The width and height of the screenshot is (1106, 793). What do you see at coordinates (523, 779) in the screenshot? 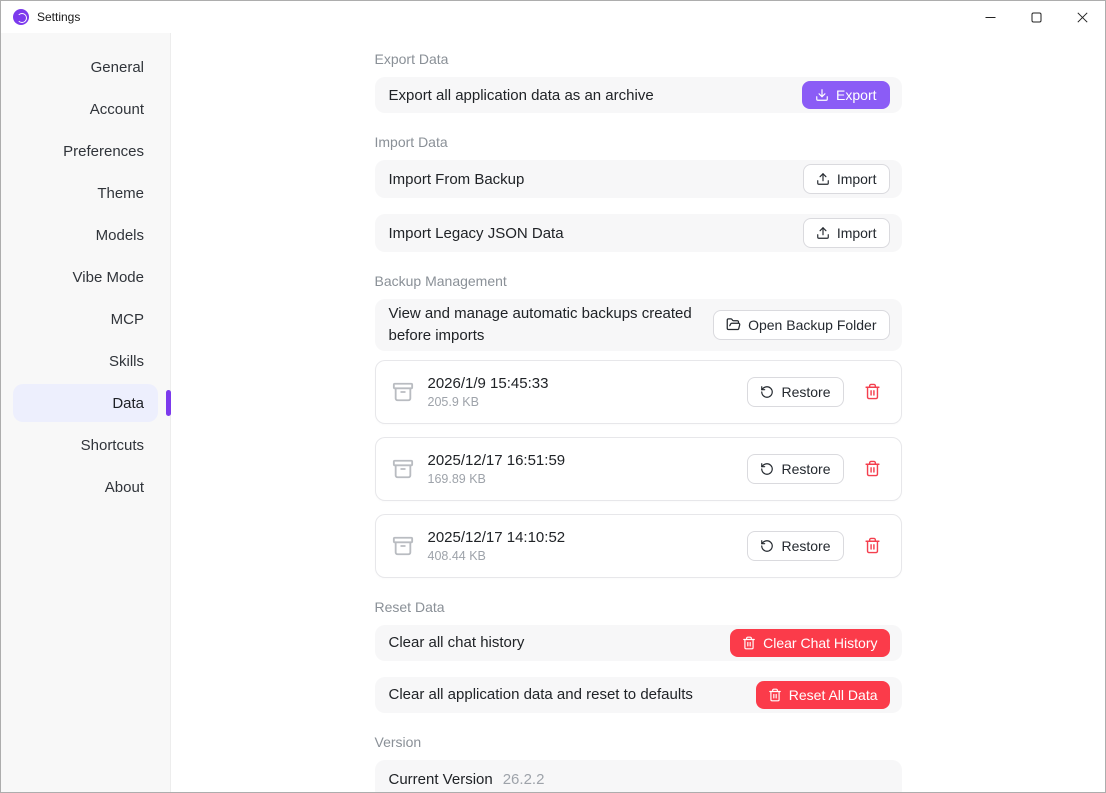
I see `current-version-value: 26.2.2` at bounding box center [523, 779].